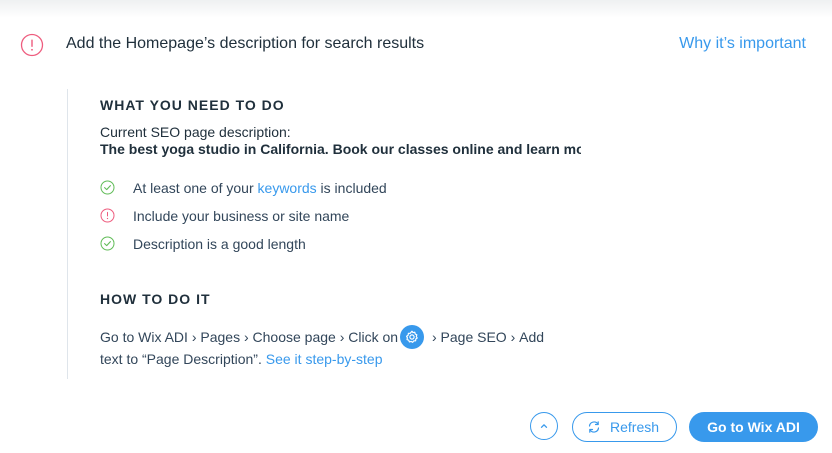  I want to click on top-shadow, so click(416, 9).